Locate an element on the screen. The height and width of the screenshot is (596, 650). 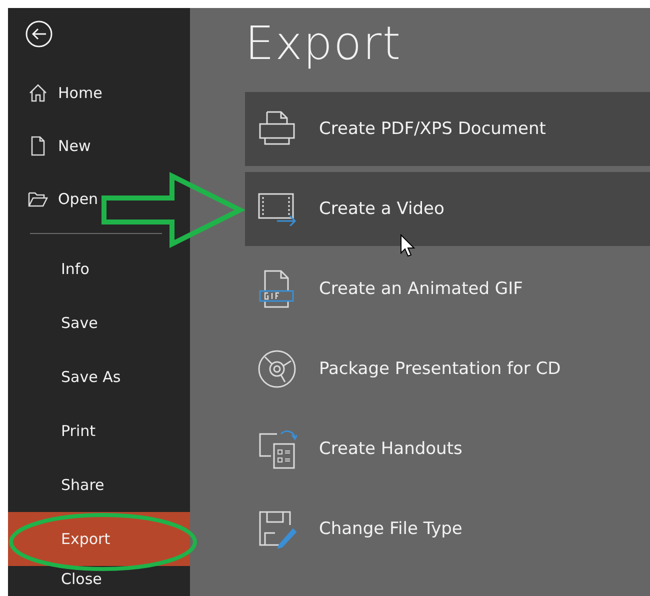
option-label: Create a Video is located at coordinates (381, 209).